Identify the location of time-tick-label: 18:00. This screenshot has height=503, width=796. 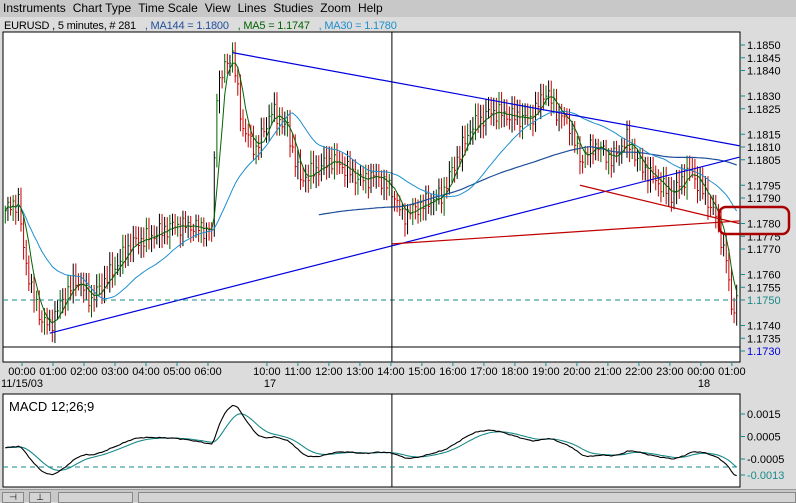
(515, 372).